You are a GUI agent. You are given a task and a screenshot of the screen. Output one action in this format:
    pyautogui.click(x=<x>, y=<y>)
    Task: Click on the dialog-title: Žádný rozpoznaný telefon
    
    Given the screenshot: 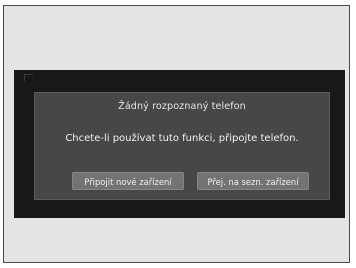 What is the action you would take?
    pyautogui.click(x=182, y=106)
    